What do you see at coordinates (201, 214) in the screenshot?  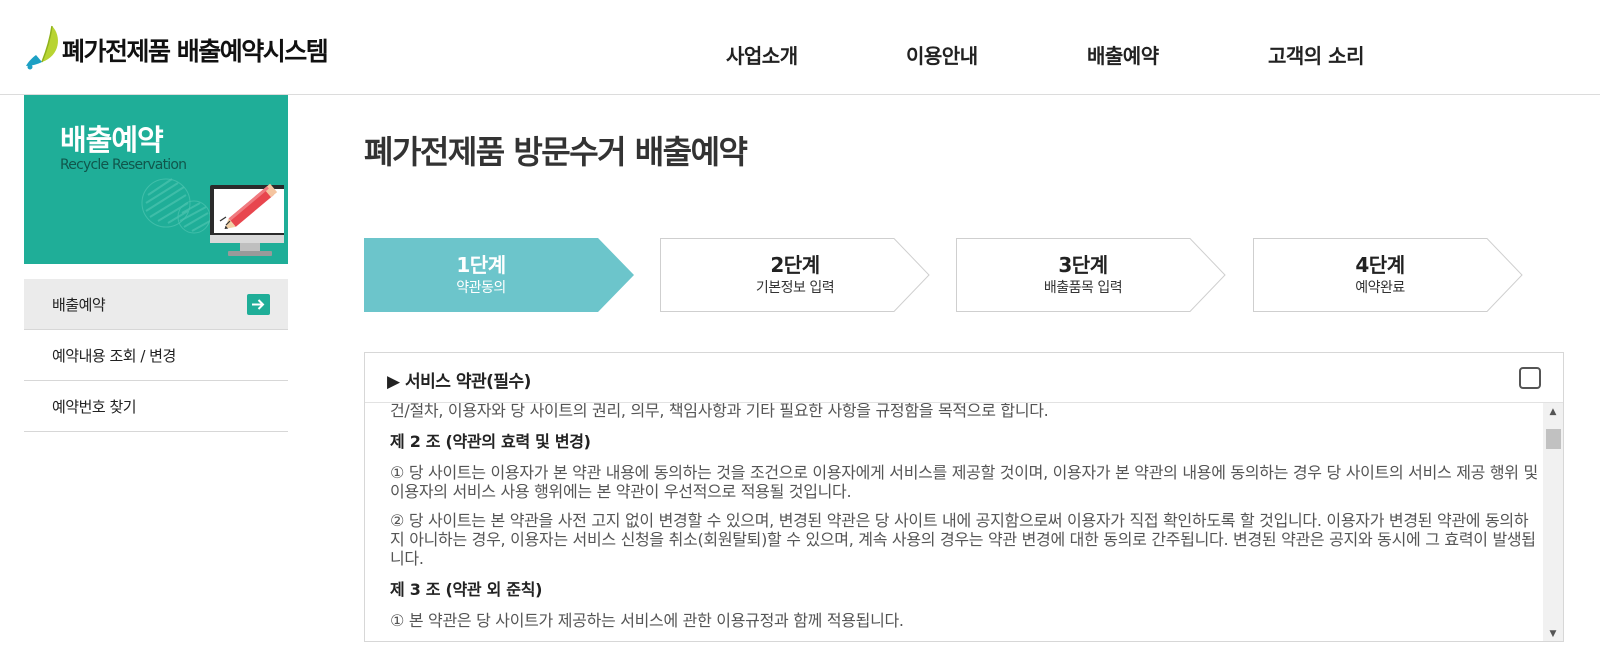 I see `monitor-pencil-icon` at bounding box center [201, 214].